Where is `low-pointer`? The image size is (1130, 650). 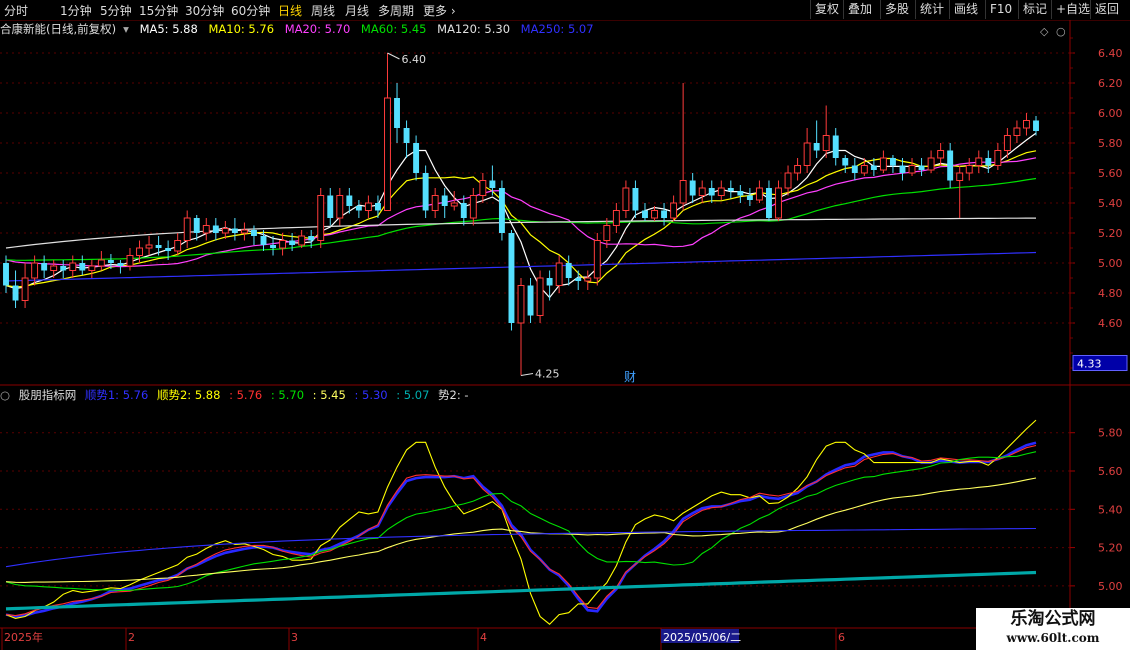
low-pointer is located at coordinates (527, 374).